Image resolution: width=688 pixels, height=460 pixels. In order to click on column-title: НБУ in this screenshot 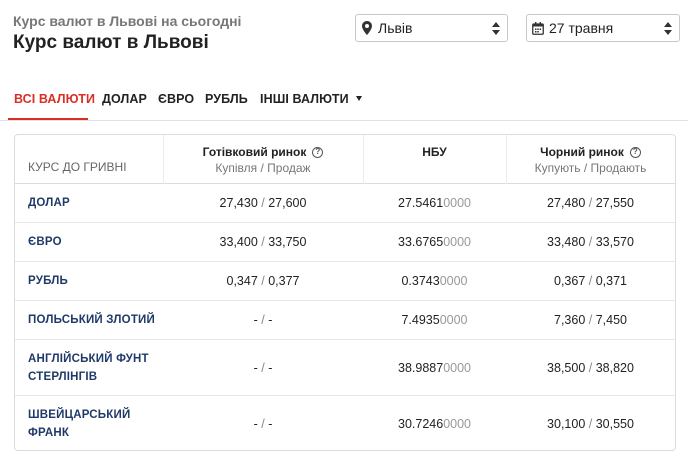, I will do `click(434, 152)`.